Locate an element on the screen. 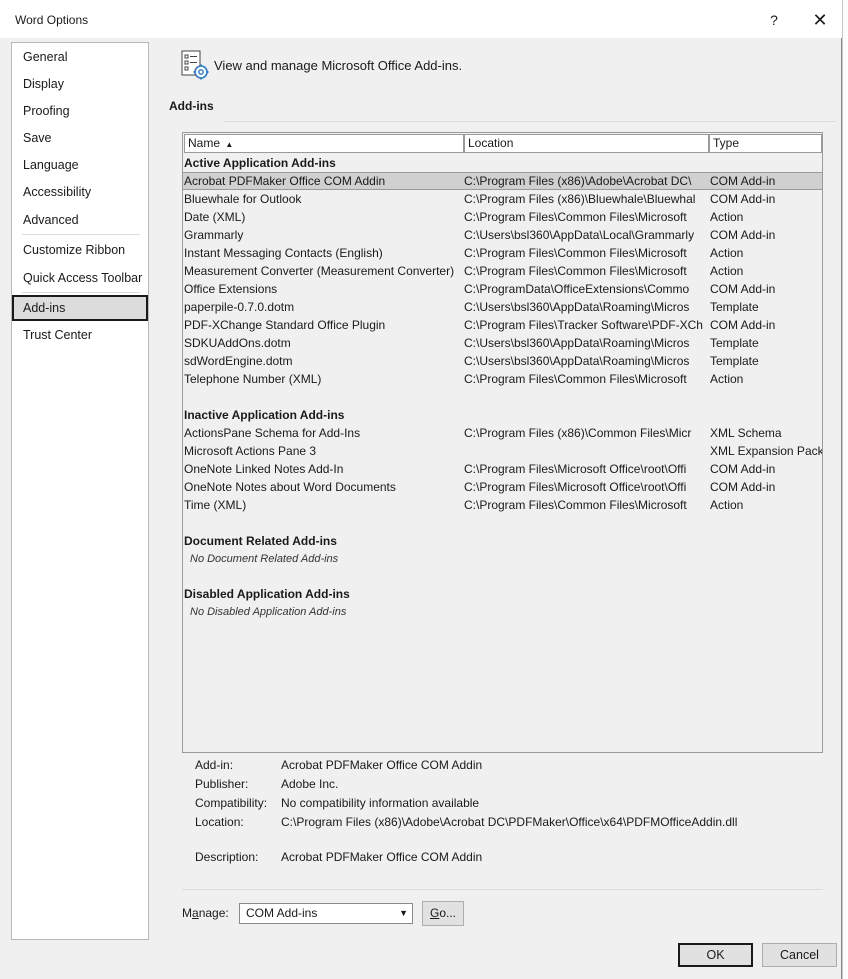 The image size is (848, 979). nav-item-quick-access-toolbar: Quick Access Toolbar is located at coordinates (80, 278).